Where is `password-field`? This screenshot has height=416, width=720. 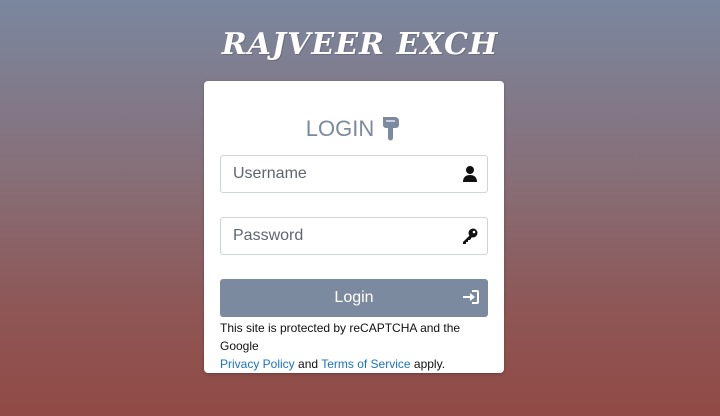 password-field is located at coordinates (354, 236).